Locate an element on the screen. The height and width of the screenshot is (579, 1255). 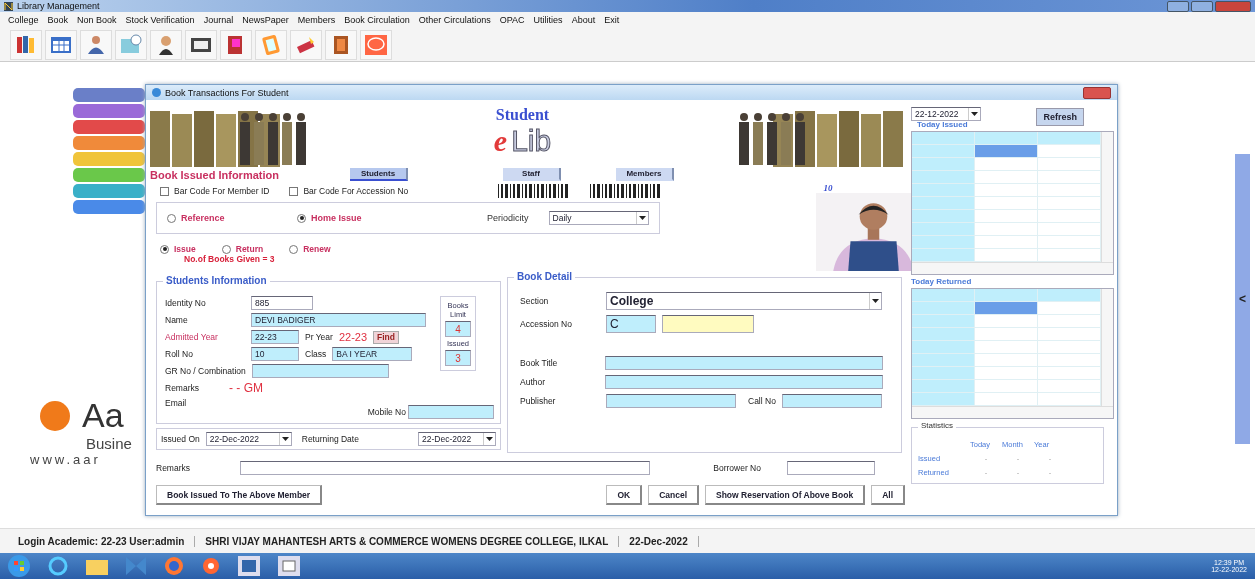
radio-label: Reference is located at coordinates (203, 218).